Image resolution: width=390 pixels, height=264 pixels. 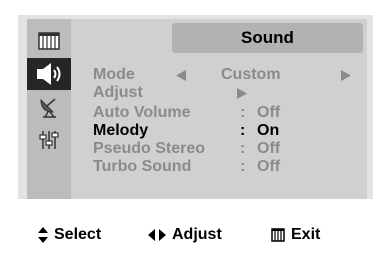 What do you see at coordinates (78, 234) in the screenshot?
I see `help-select-label: Select` at bounding box center [78, 234].